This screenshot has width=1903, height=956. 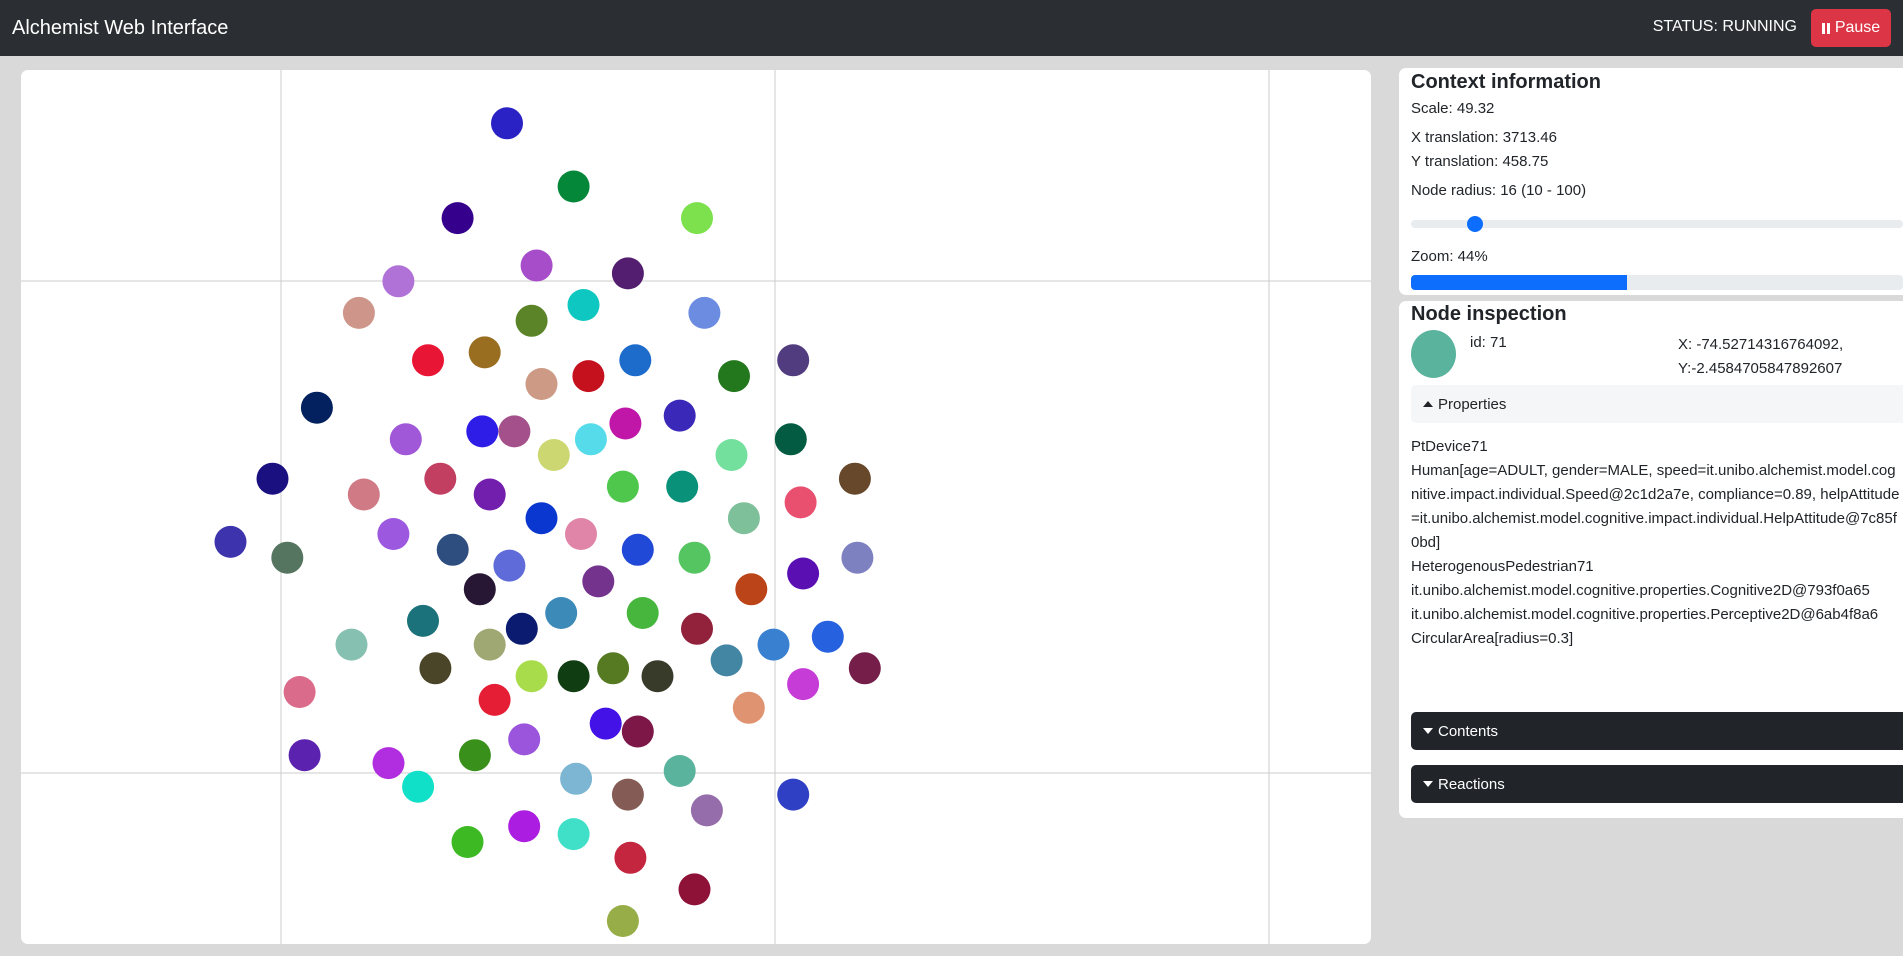 I want to click on contents-toggle: Contents, so click(x=1657, y=731).